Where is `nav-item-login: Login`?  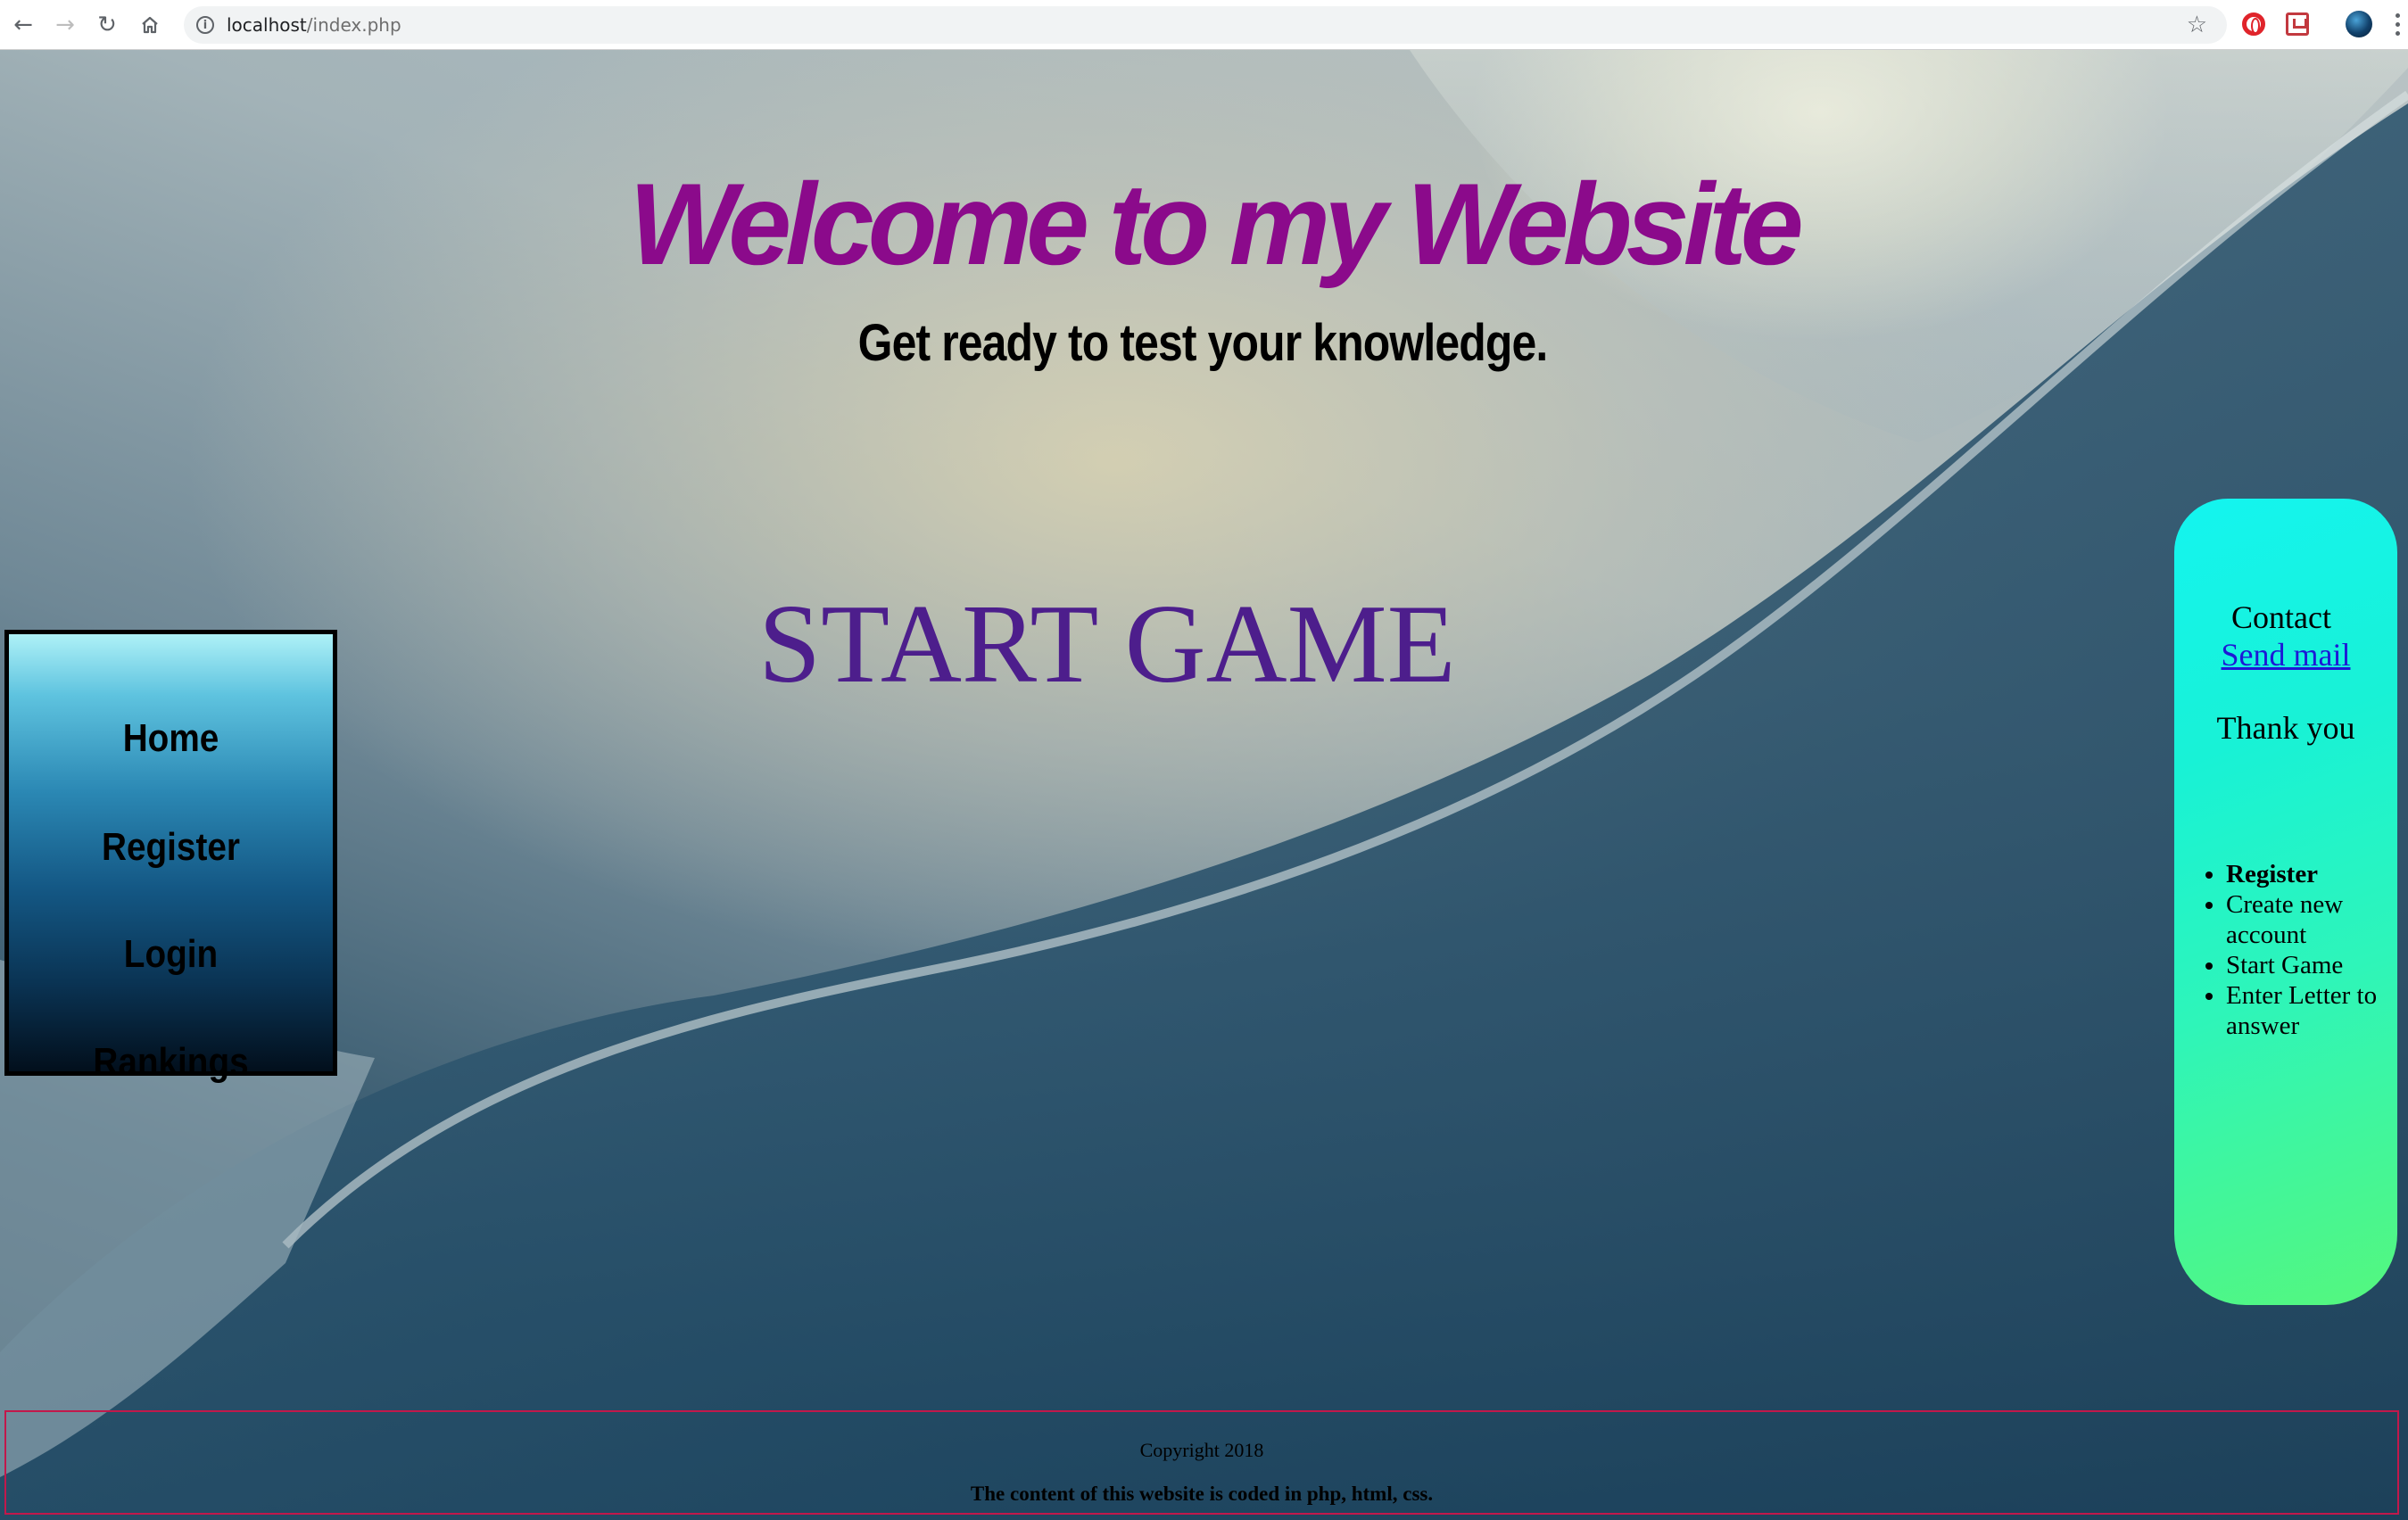
nav-item-login: Login is located at coordinates (171, 954).